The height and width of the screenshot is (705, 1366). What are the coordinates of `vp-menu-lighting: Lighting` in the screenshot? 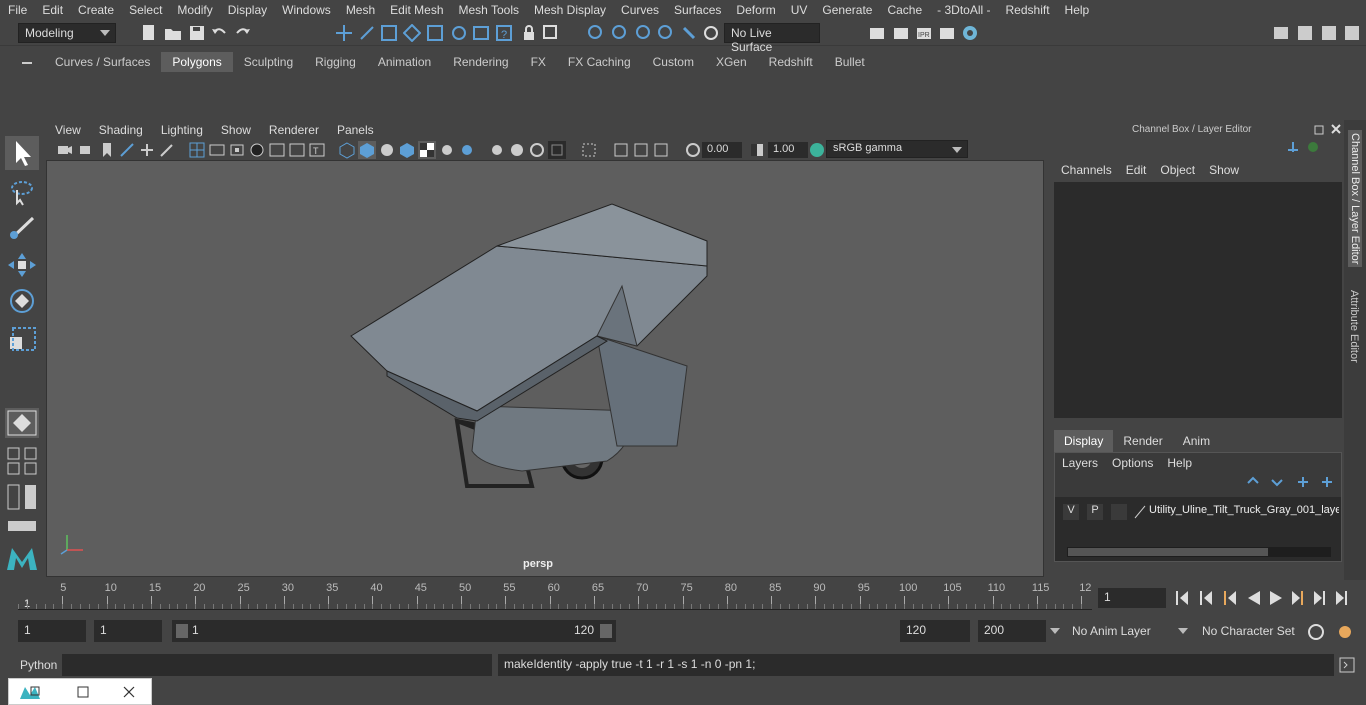 It's located at (182, 130).